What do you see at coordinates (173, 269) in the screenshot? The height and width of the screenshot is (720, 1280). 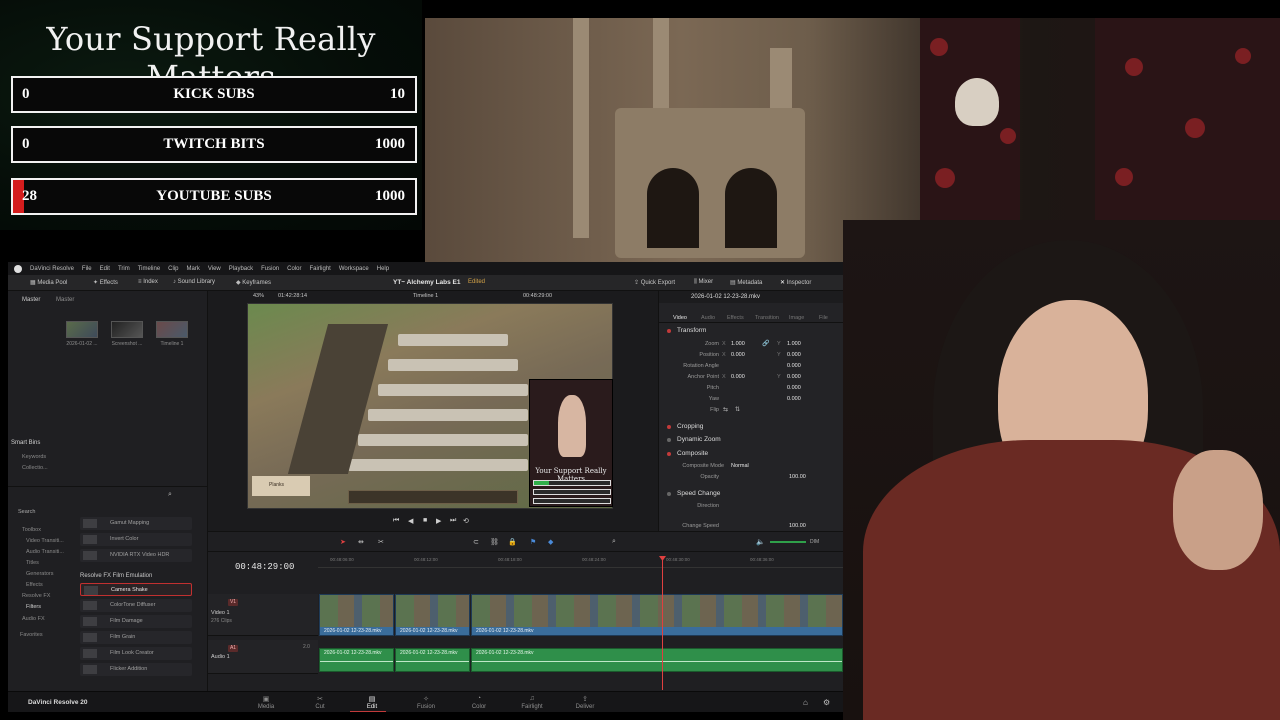 I see `menu-clip: Clip` at bounding box center [173, 269].